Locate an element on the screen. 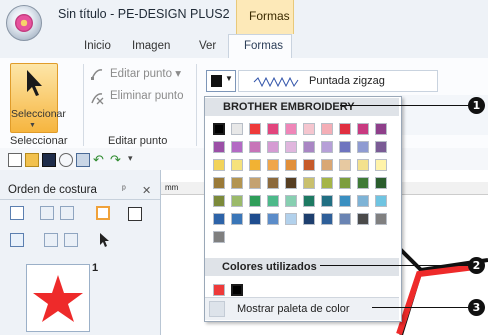  edit-point-button: Editar punto ▾ is located at coordinates (138, 73).